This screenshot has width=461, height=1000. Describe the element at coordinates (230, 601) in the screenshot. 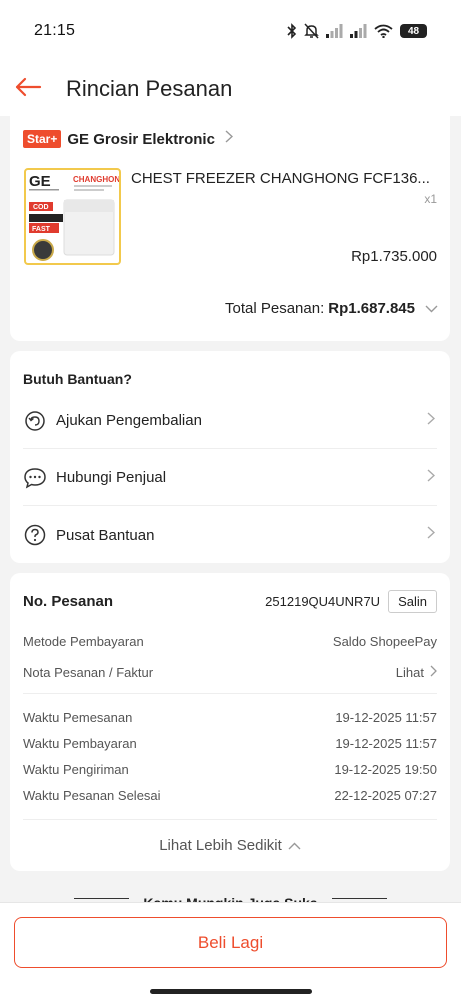

I see `order-number-row: No. Pesanan 251219QU4UNR7U Salin` at that location.